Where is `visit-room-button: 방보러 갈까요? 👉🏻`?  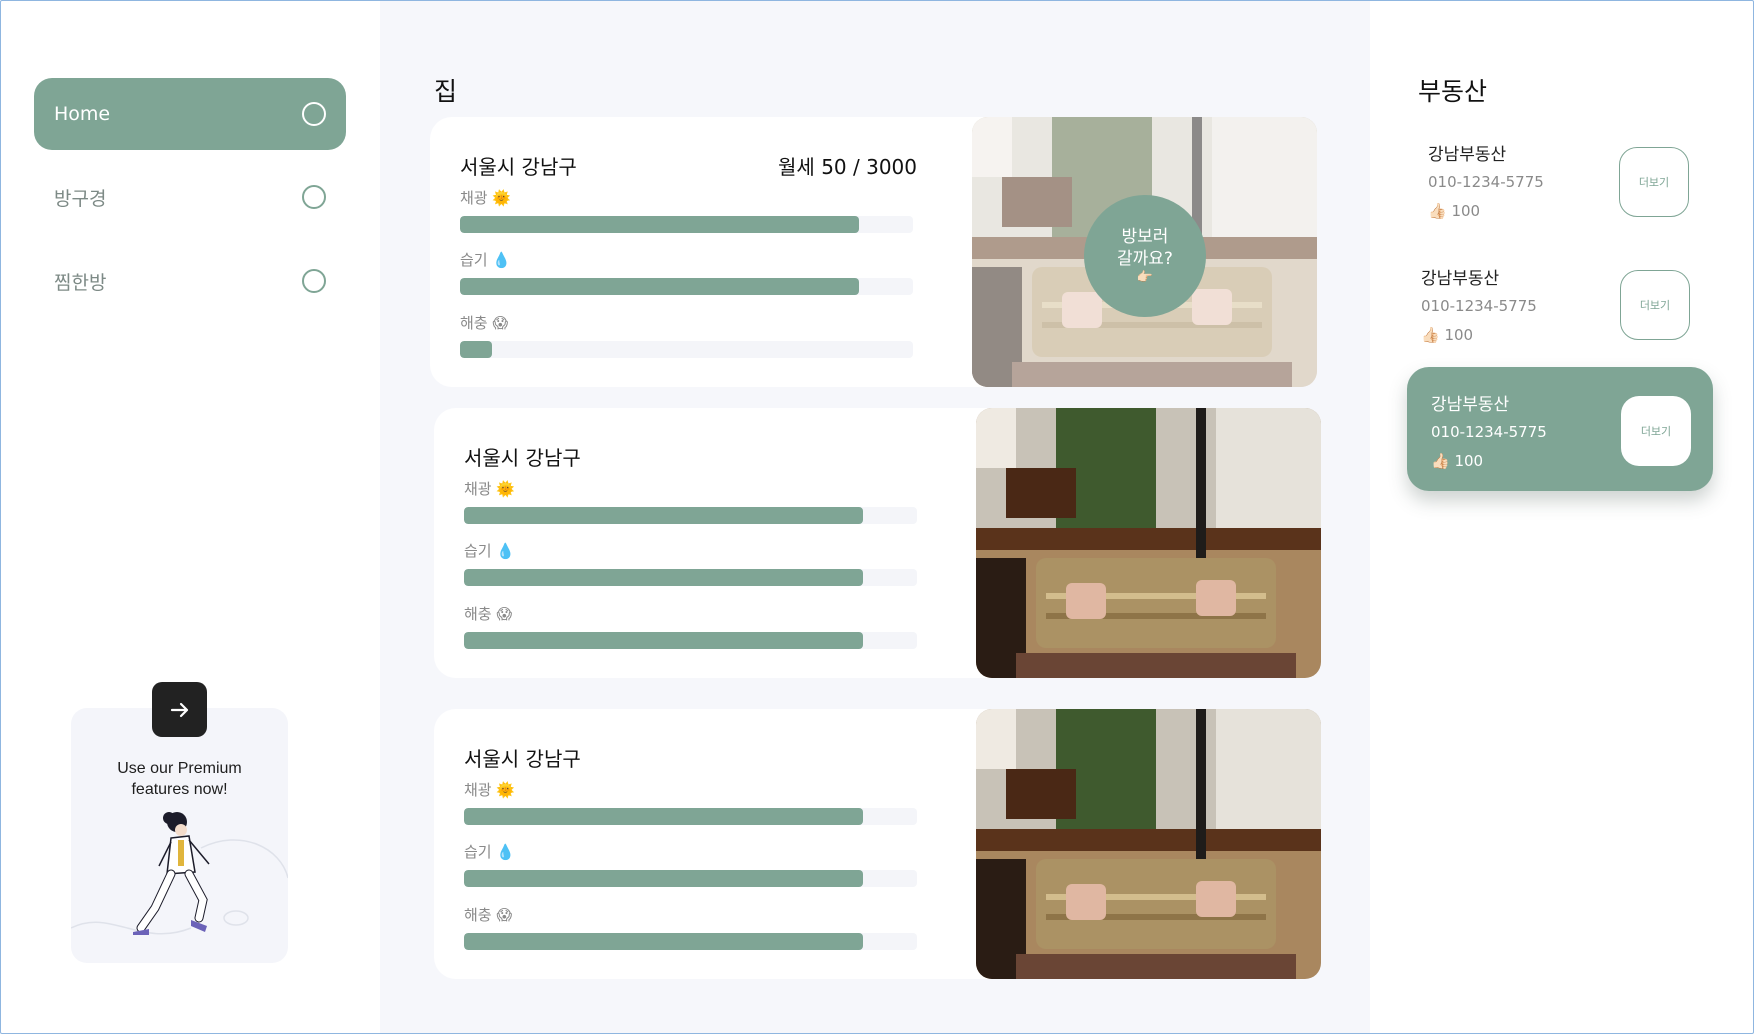
visit-room-button: 방보러 갈까요? 👉🏻 is located at coordinates (1145, 256).